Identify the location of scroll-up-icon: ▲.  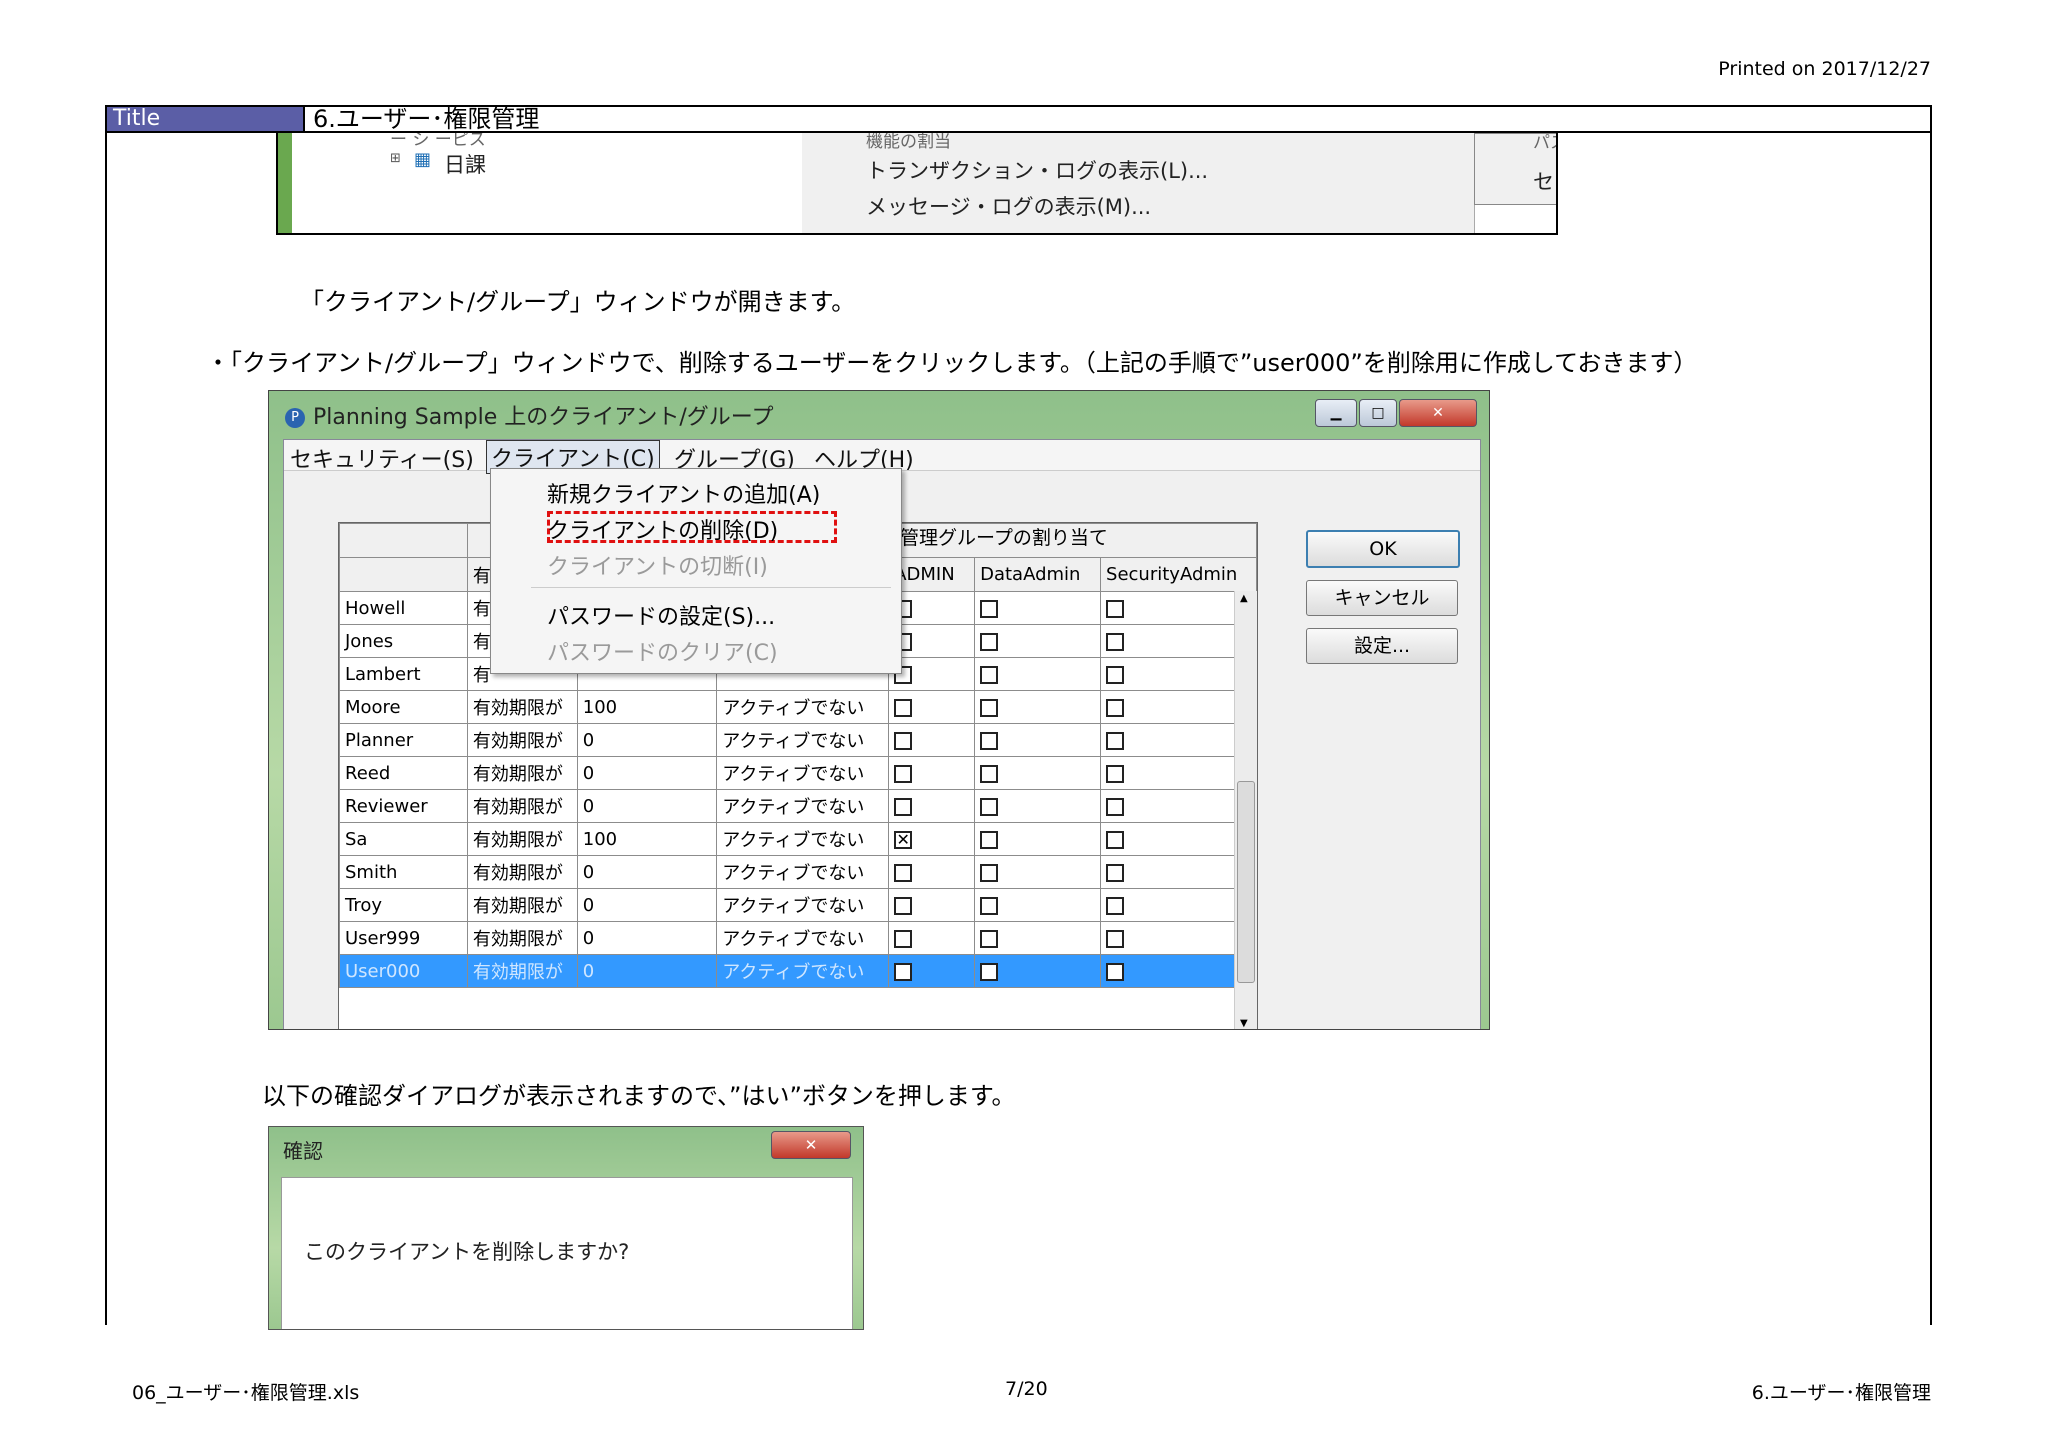
(1244, 598).